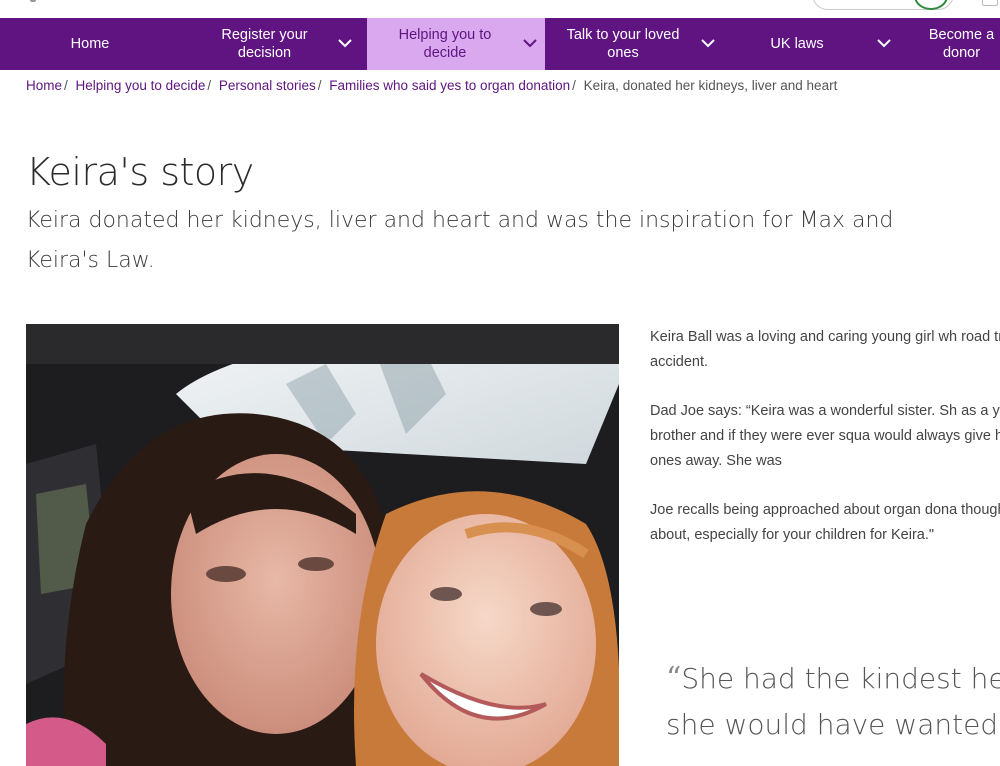 The width and height of the screenshot is (1000, 766). Describe the element at coordinates (990, 3) in the screenshot. I see `menu-icon` at that location.